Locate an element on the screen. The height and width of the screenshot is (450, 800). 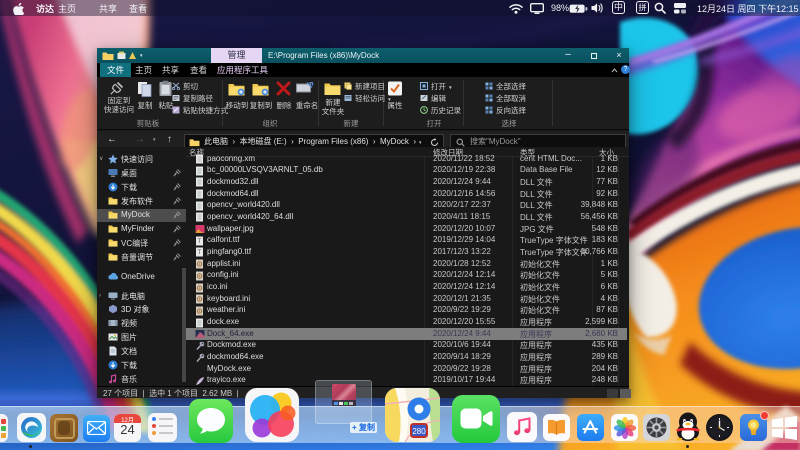
svg-text: 280 is located at coordinates (419, 431).